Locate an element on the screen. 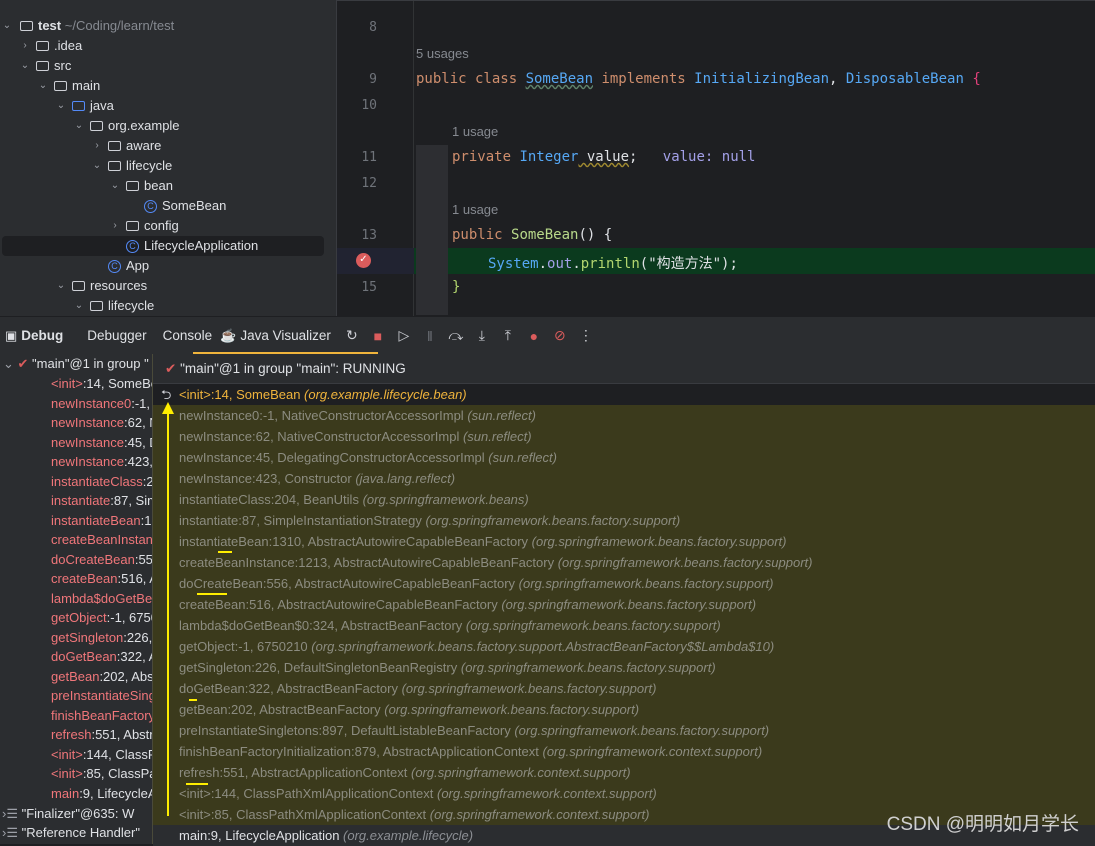 The image size is (1095, 846). tree-item: ⌄ bean is located at coordinates (86, 186).